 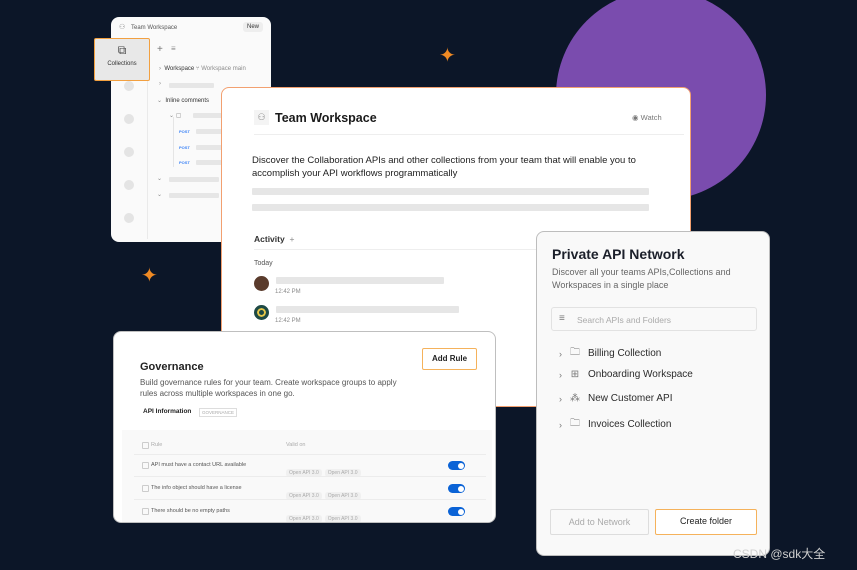 What do you see at coordinates (618, 254) in the screenshot?
I see `network-title: Private API Network` at bounding box center [618, 254].